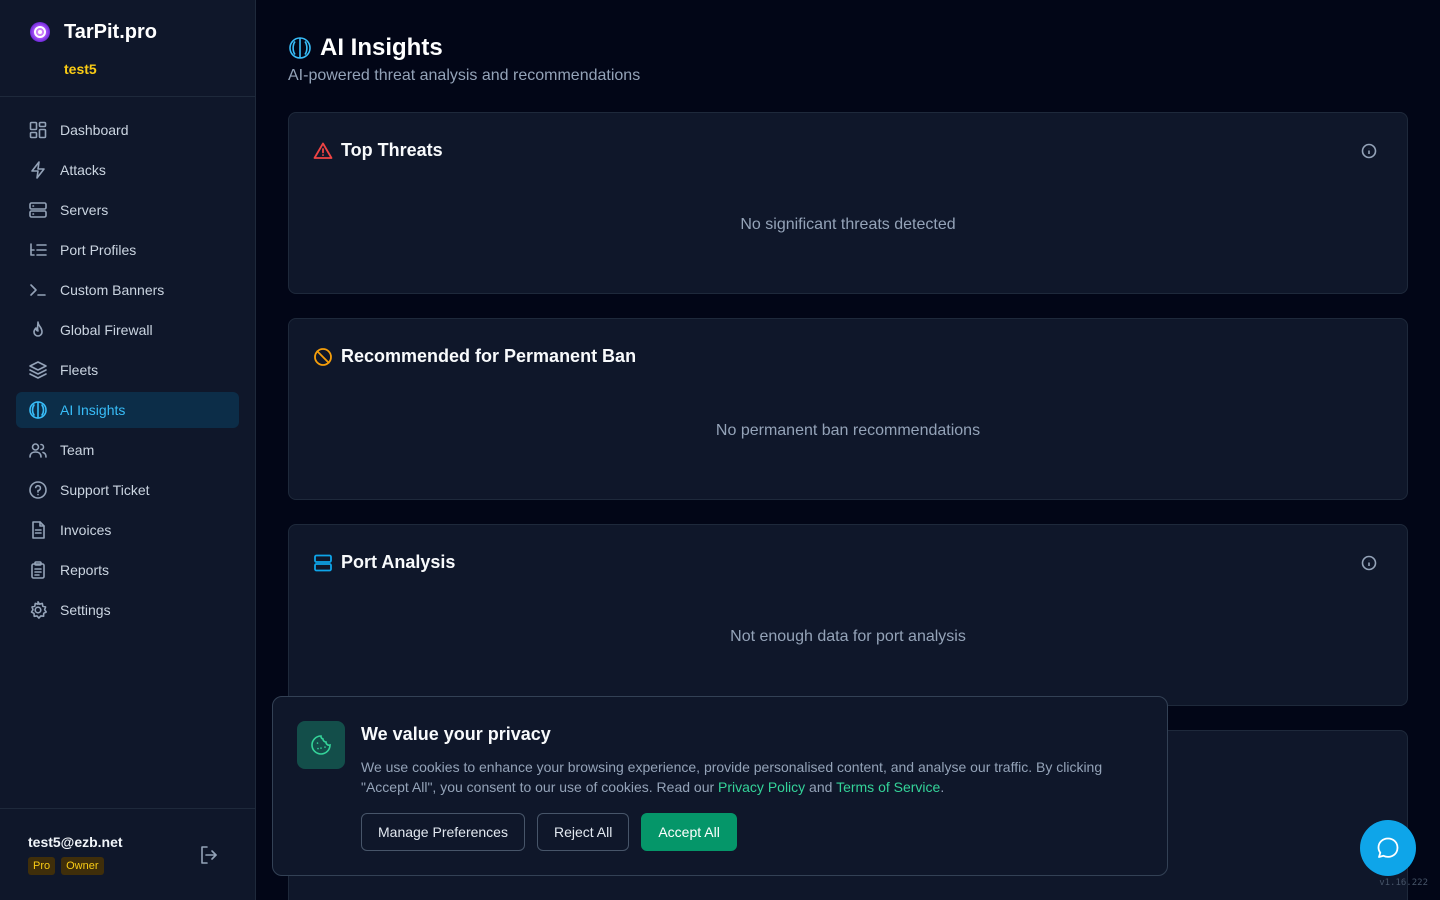  I want to click on sidebar-item-settings: Settings, so click(127, 610).